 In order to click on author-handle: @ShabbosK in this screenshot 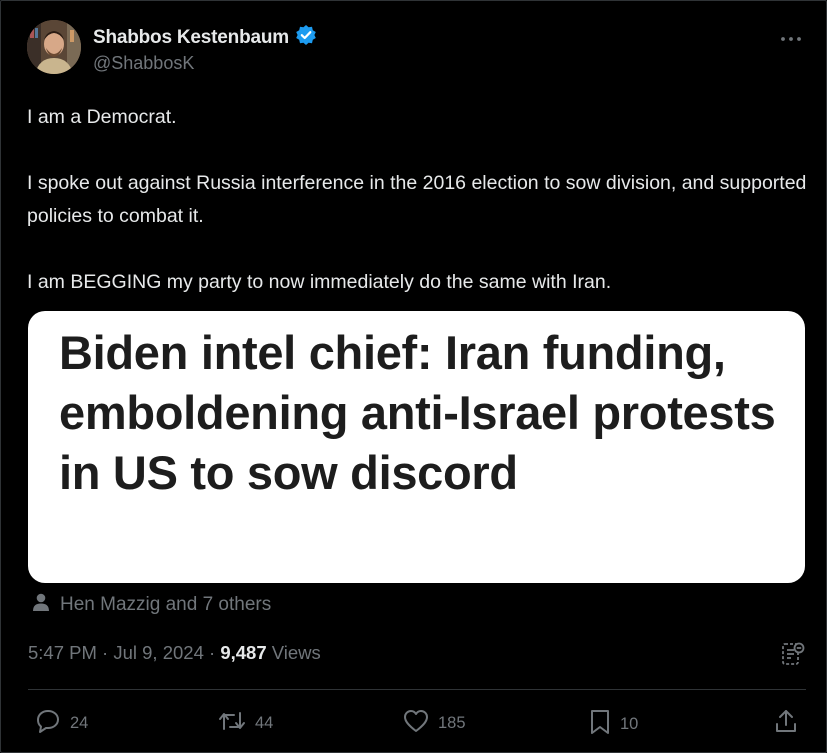, I will do `click(143, 63)`.